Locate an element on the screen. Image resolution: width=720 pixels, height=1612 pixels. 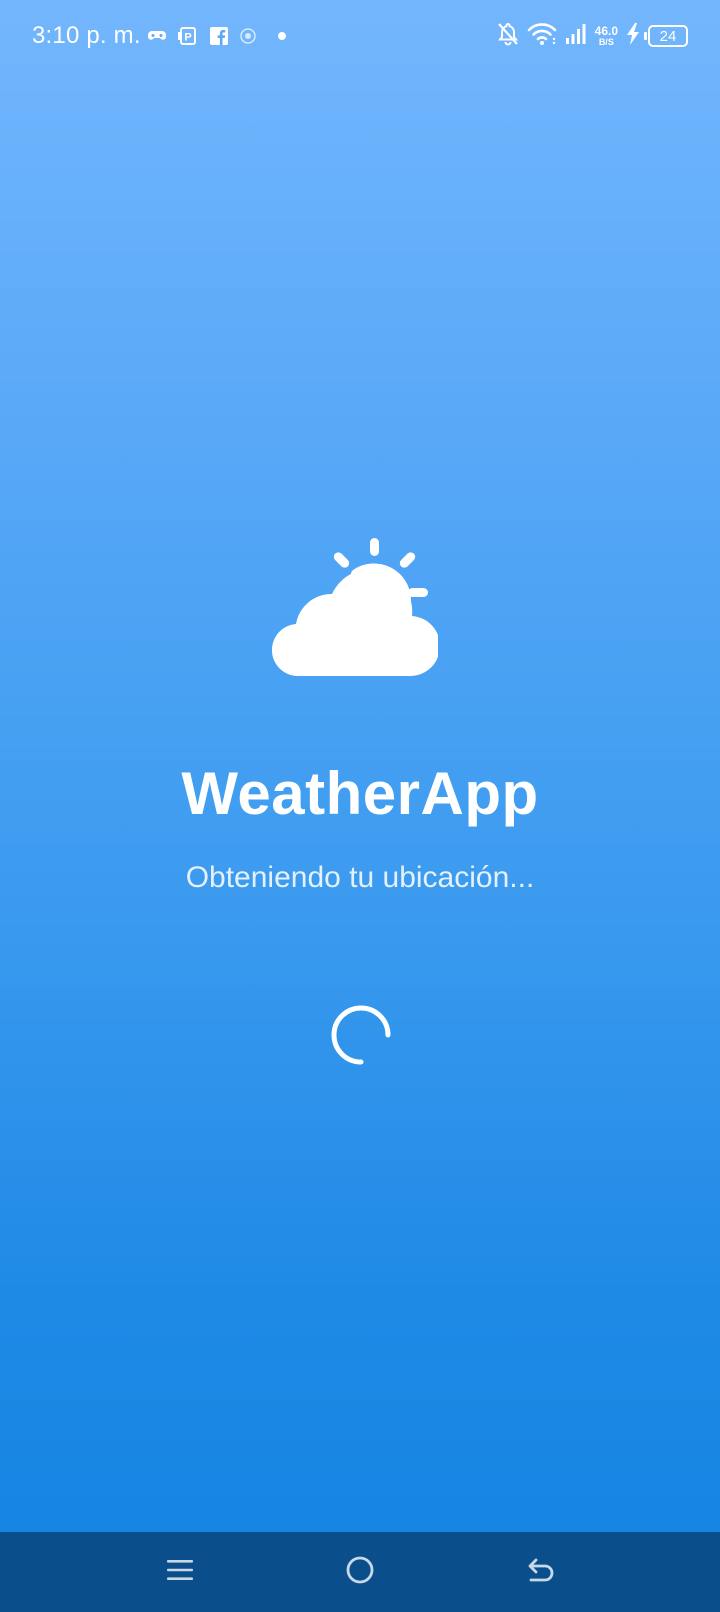
partly-cloudy-icon is located at coordinates (356, 609).